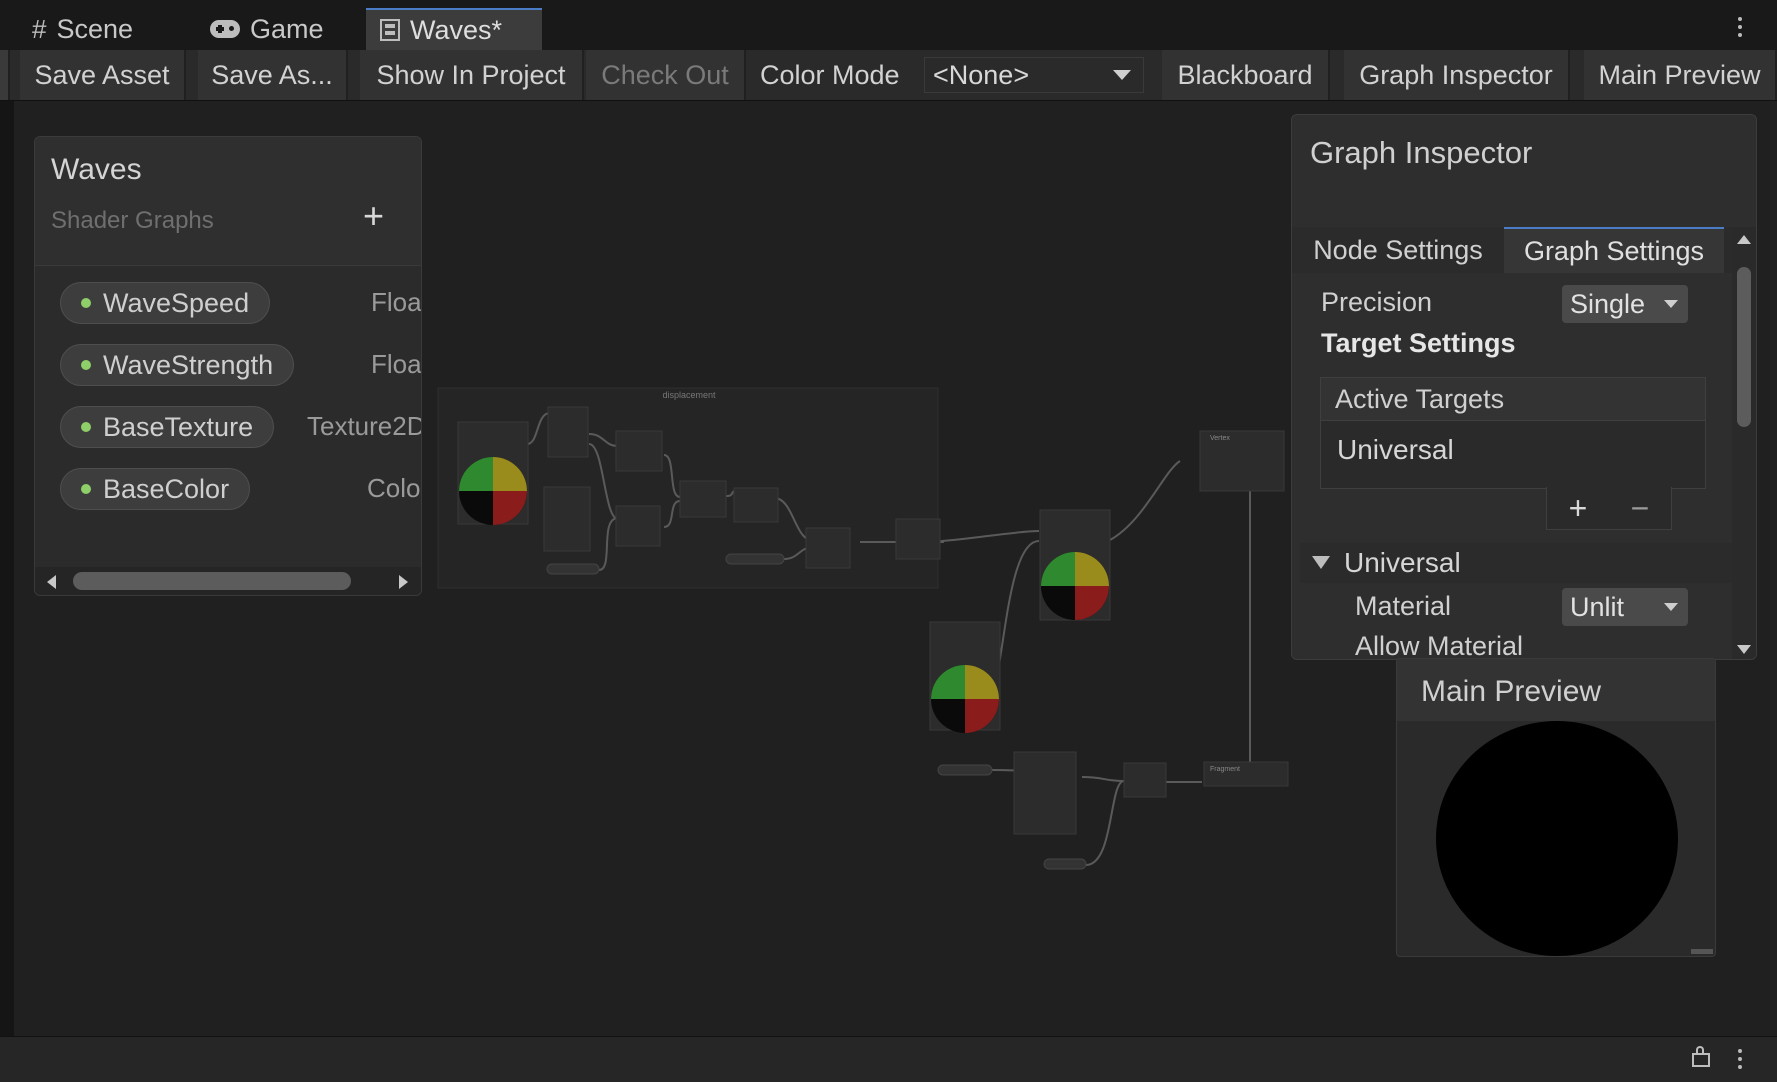 The image size is (1777, 1082). I want to click on preview-sphere, so click(1557, 838).